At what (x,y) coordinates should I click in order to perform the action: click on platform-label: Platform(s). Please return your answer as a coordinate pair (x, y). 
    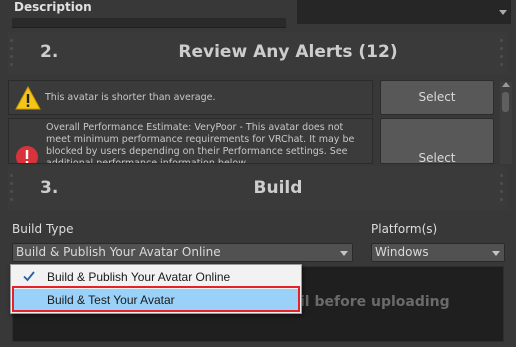
    Looking at the image, I should click on (404, 229).